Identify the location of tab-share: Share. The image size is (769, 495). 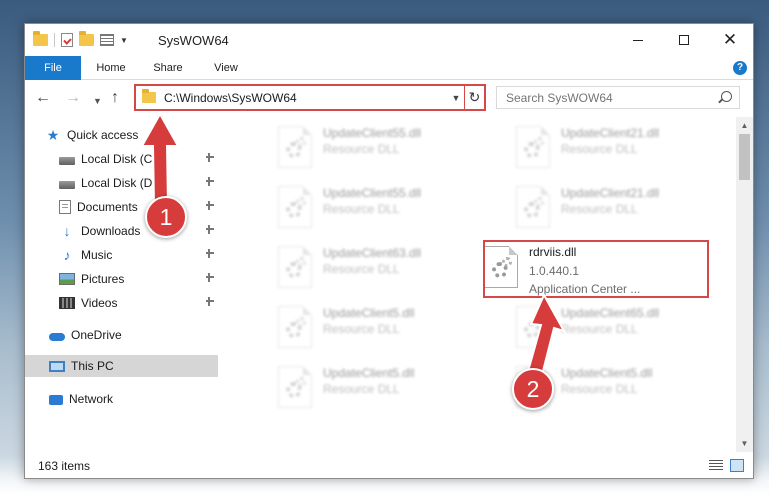
(168, 68).